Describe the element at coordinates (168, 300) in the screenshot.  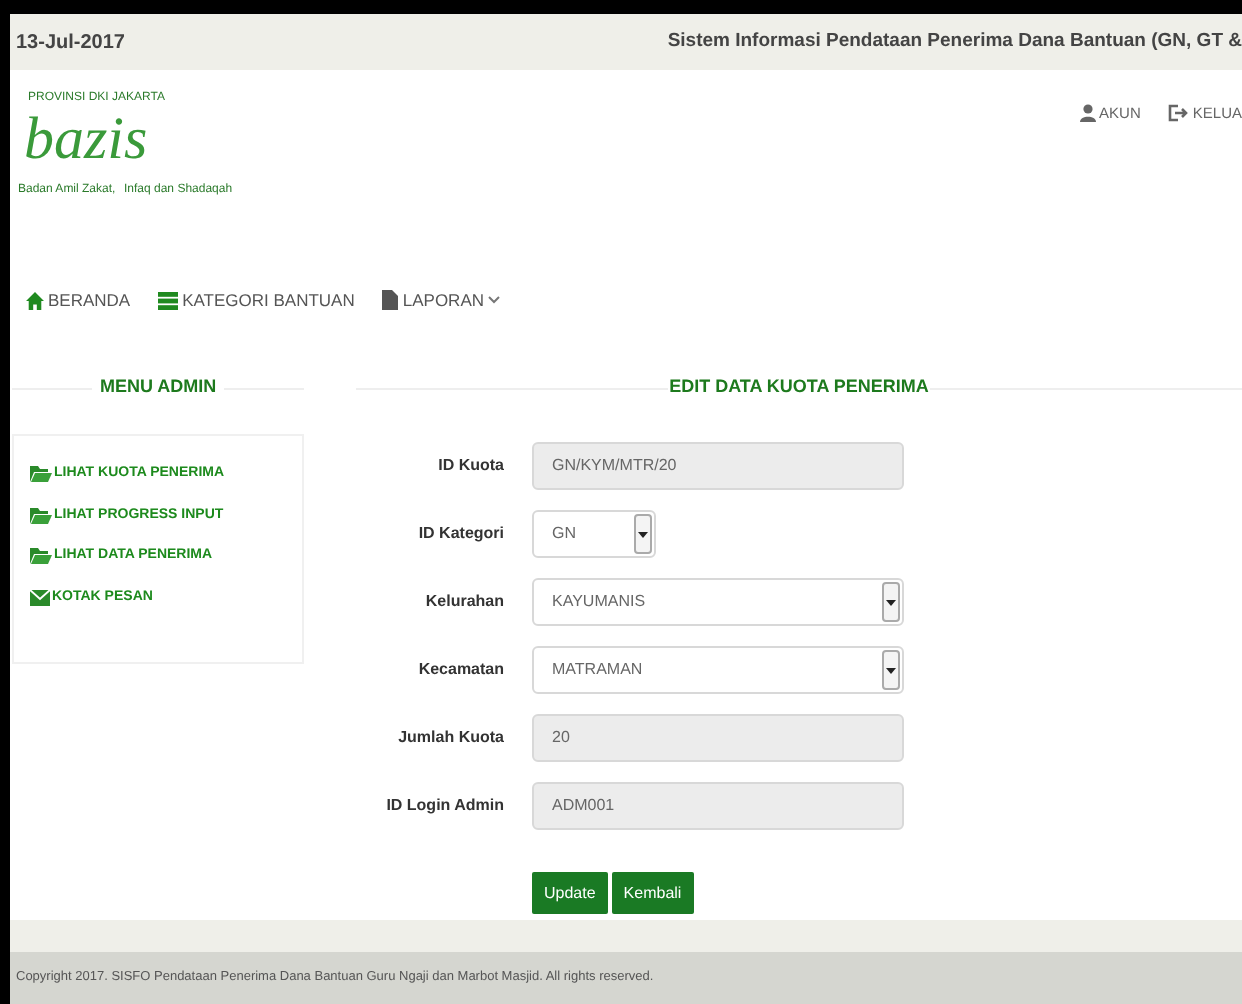
I see `list-icon` at that location.